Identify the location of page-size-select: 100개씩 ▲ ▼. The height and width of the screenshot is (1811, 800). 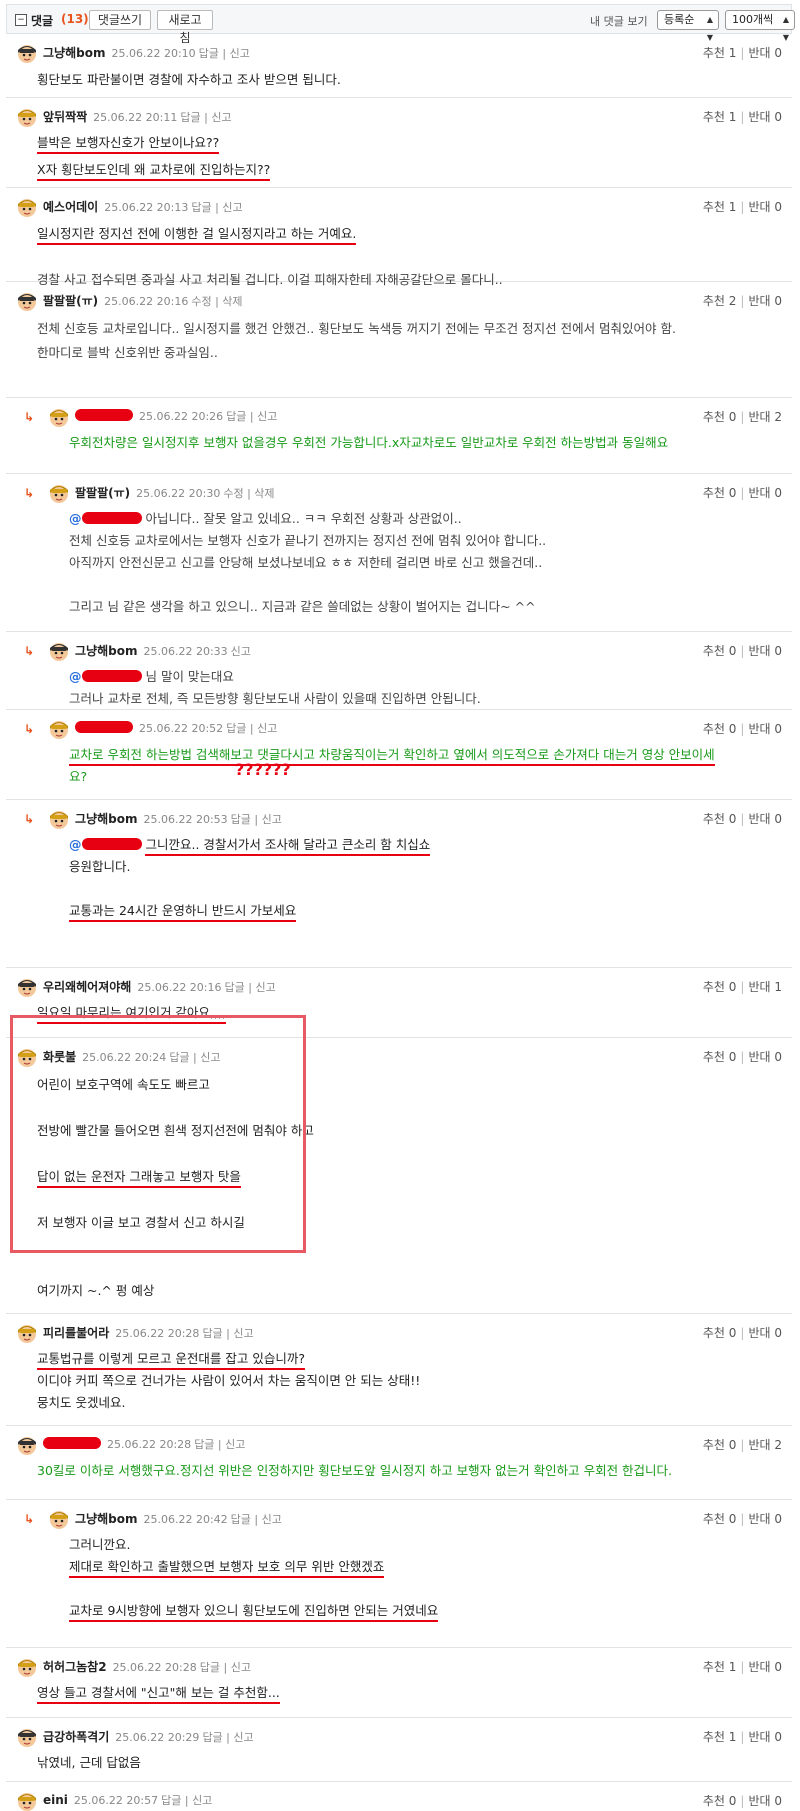
(760, 26).